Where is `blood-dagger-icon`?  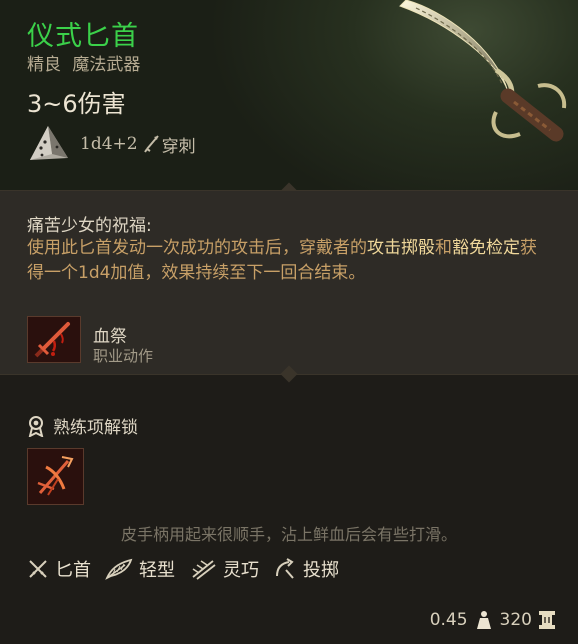 blood-dagger-icon is located at coordinates (54, 339).